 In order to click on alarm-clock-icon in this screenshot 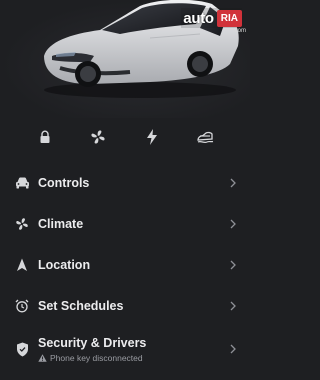, I will do `click(22, 306)`.